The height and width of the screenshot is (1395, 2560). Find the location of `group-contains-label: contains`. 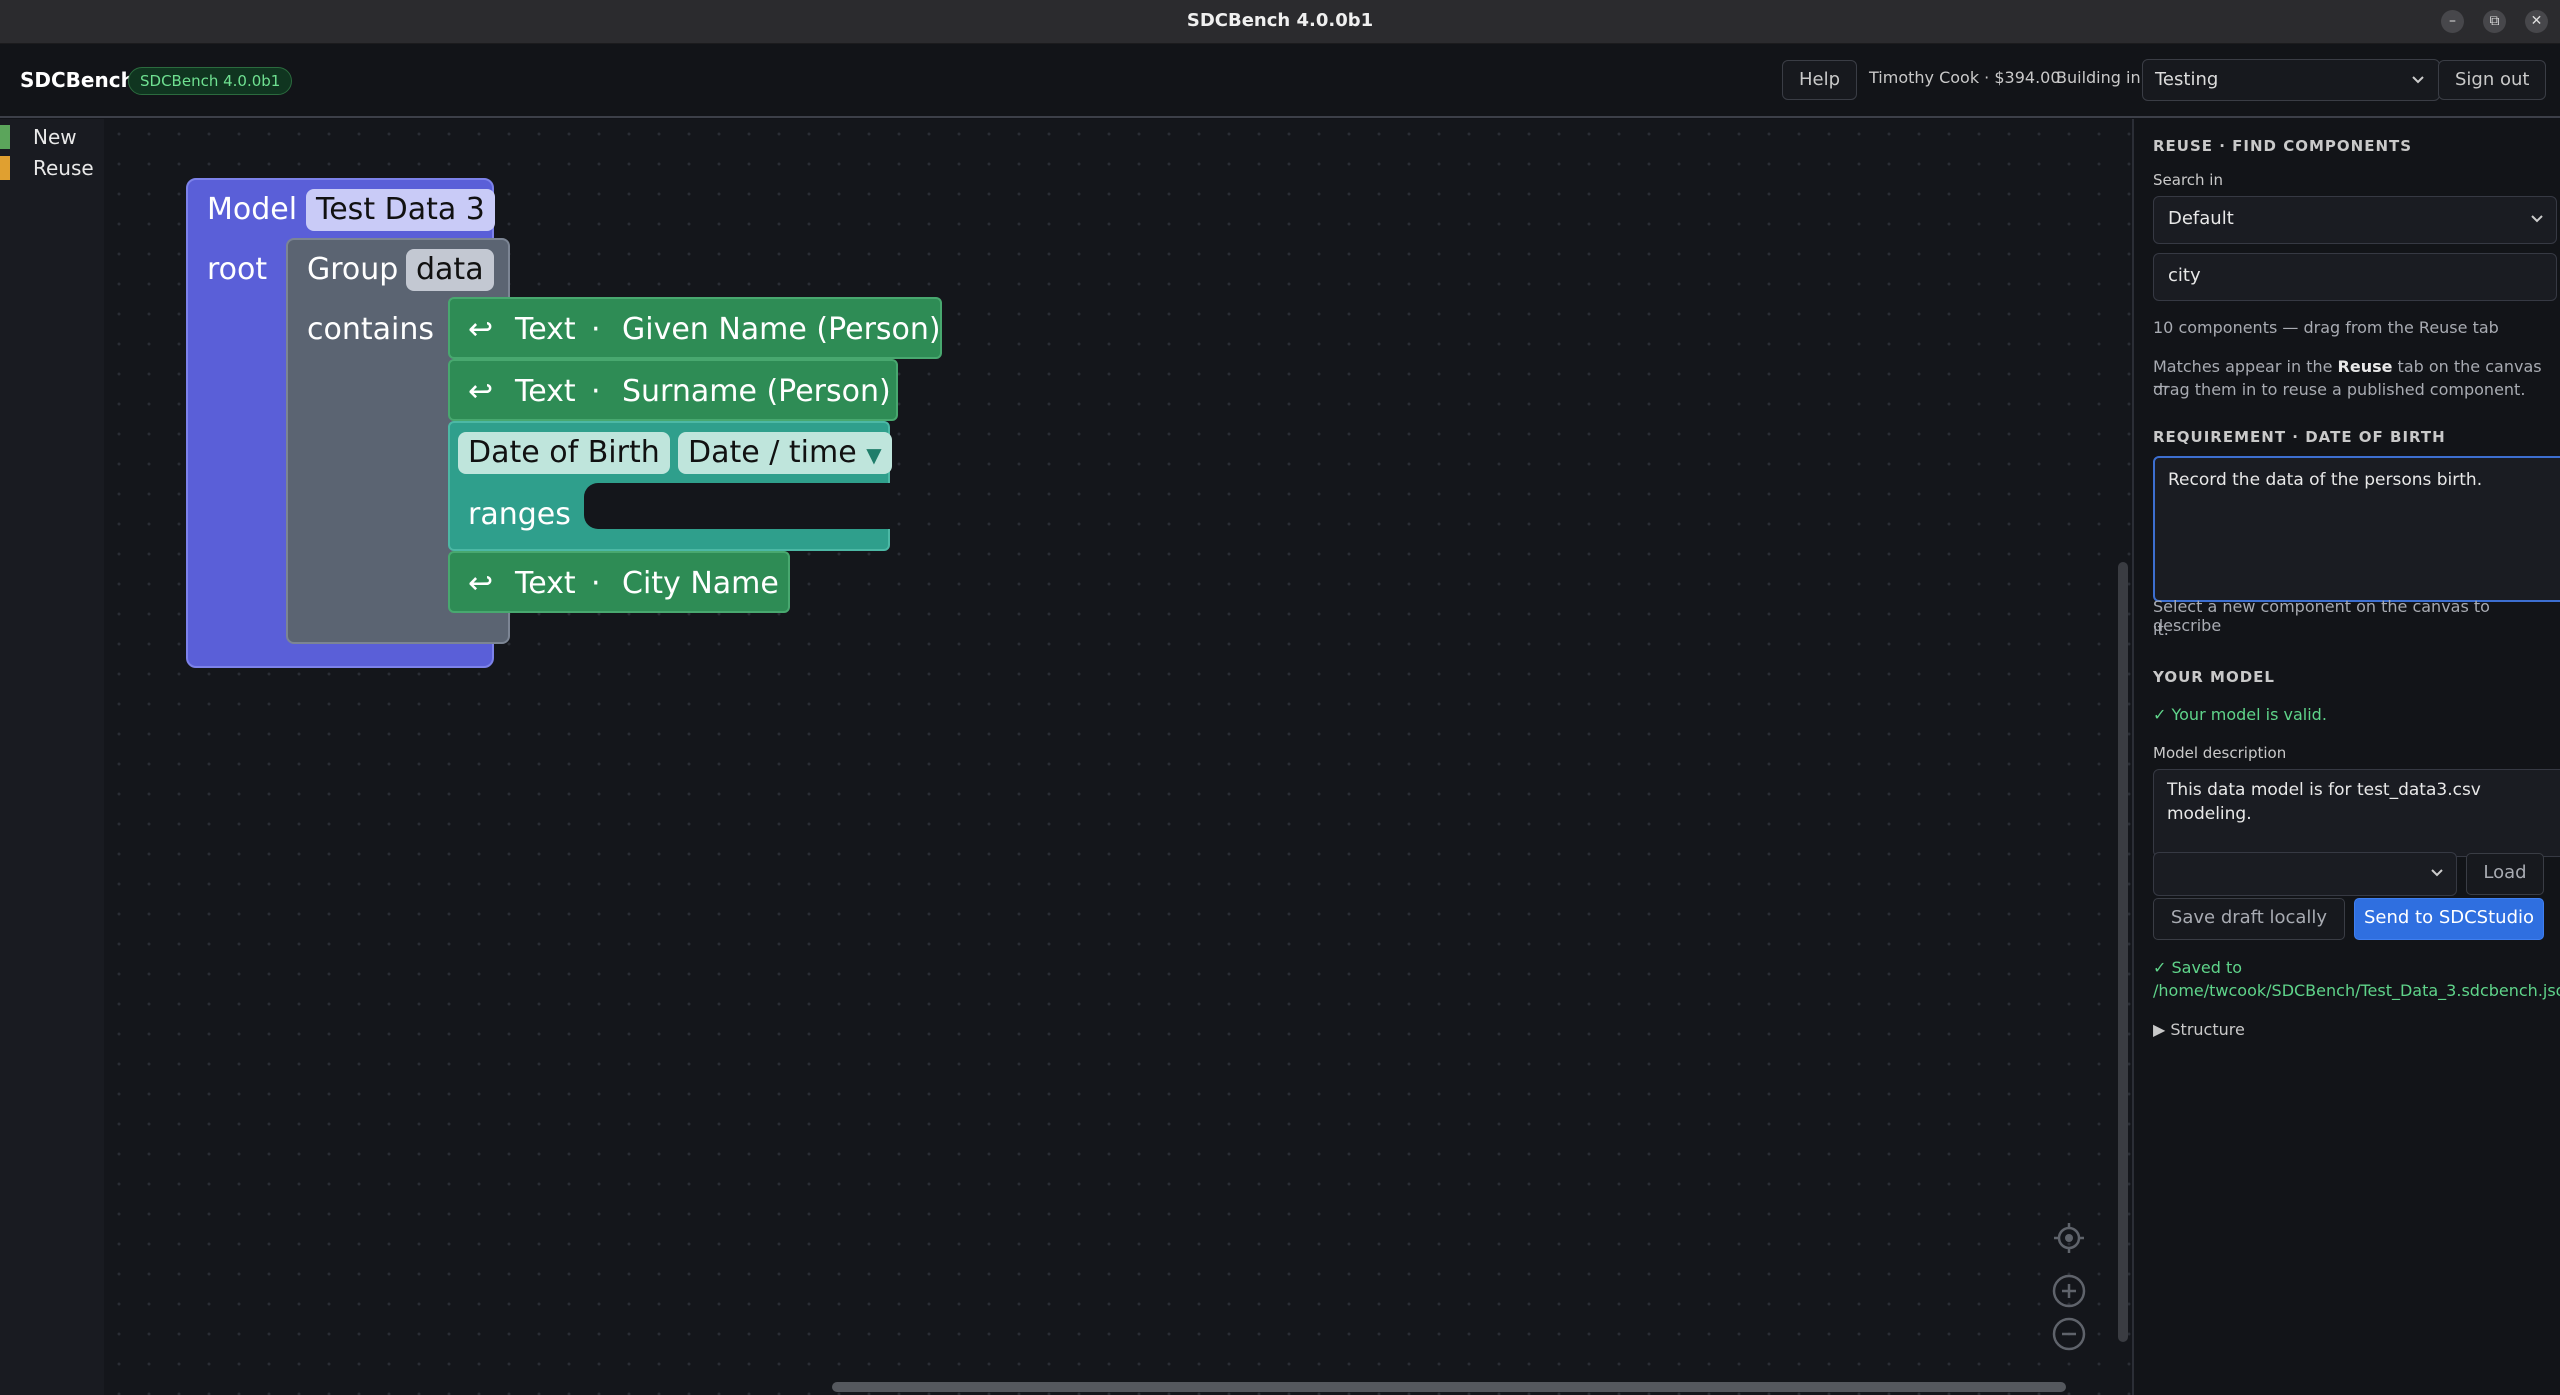

group-contains-label: contains is located at coordinates (370, 329).